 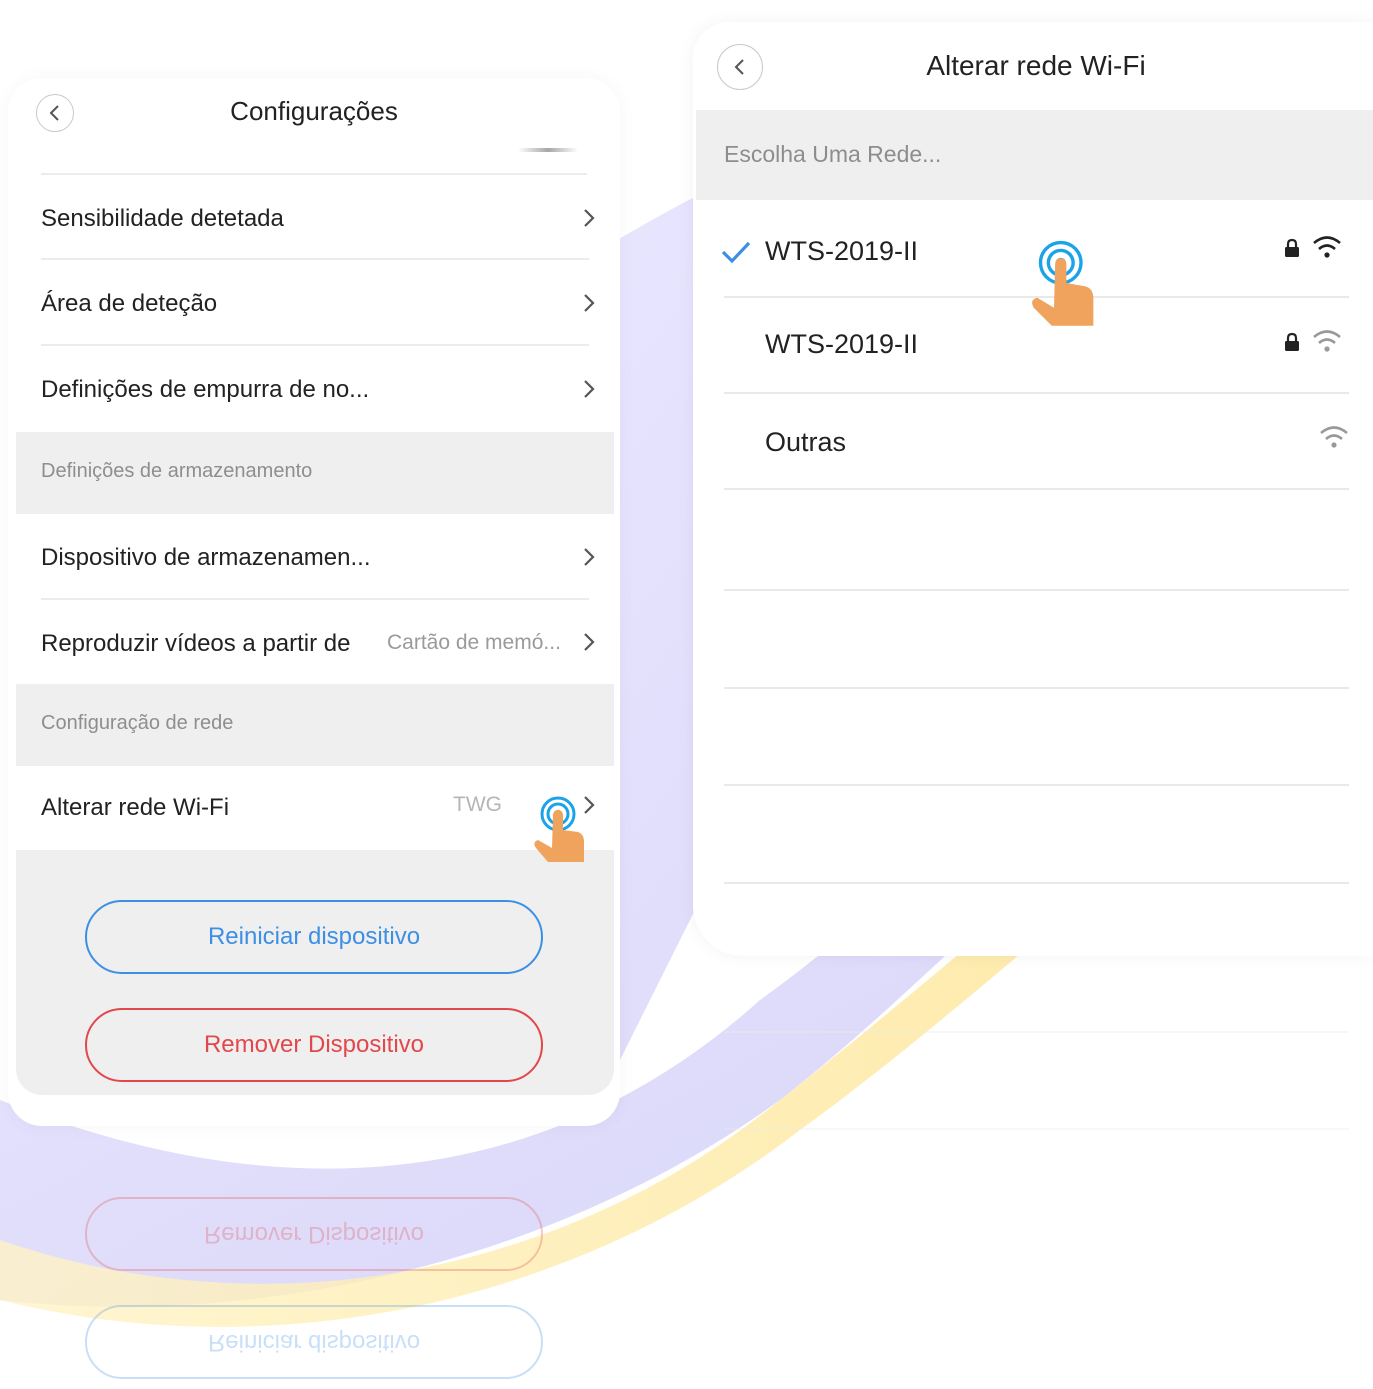 What do you see at coordinates (315, 217) in the screenshot?
I see `row-detection-sensitivity: Sensibilidade detetada` at bounding box center [315, 217].